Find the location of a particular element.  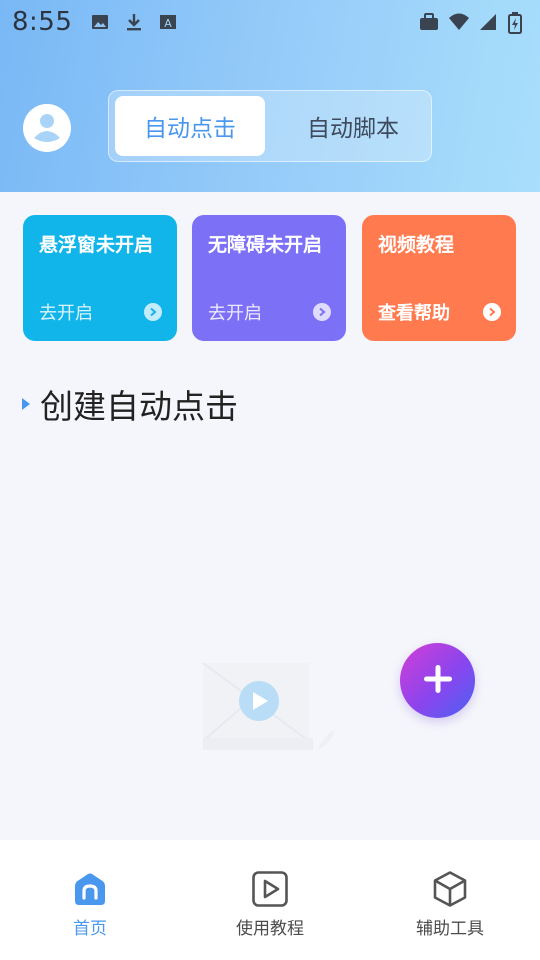

nav-home: 首页 is located at coordinates (90, 900).